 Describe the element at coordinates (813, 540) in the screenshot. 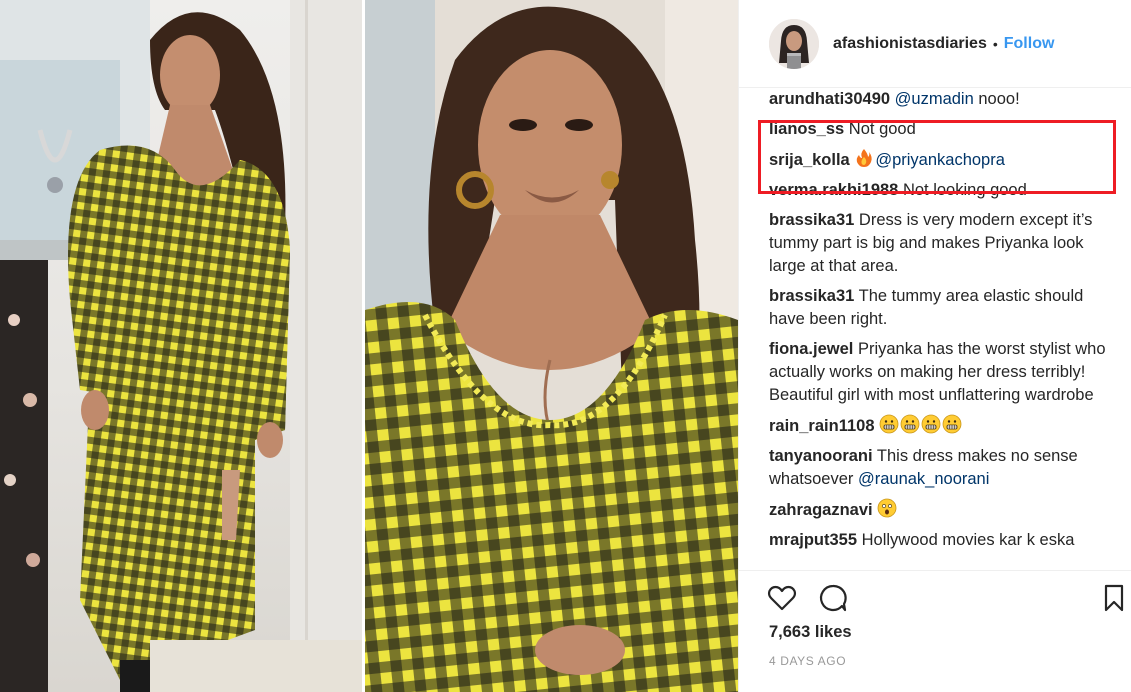

I see `comment-username: mrajput355` at that location.